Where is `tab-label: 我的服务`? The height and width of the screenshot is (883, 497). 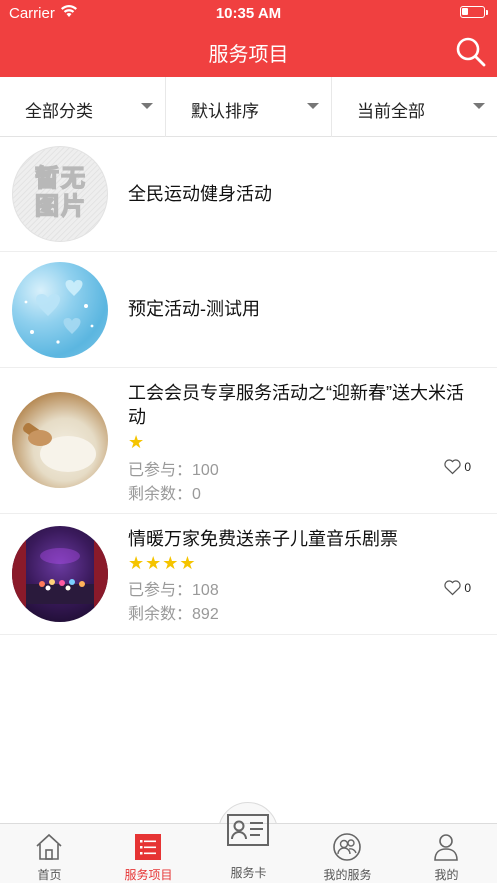
tab-label: 我的服务 is located at coordinates (347, 875).